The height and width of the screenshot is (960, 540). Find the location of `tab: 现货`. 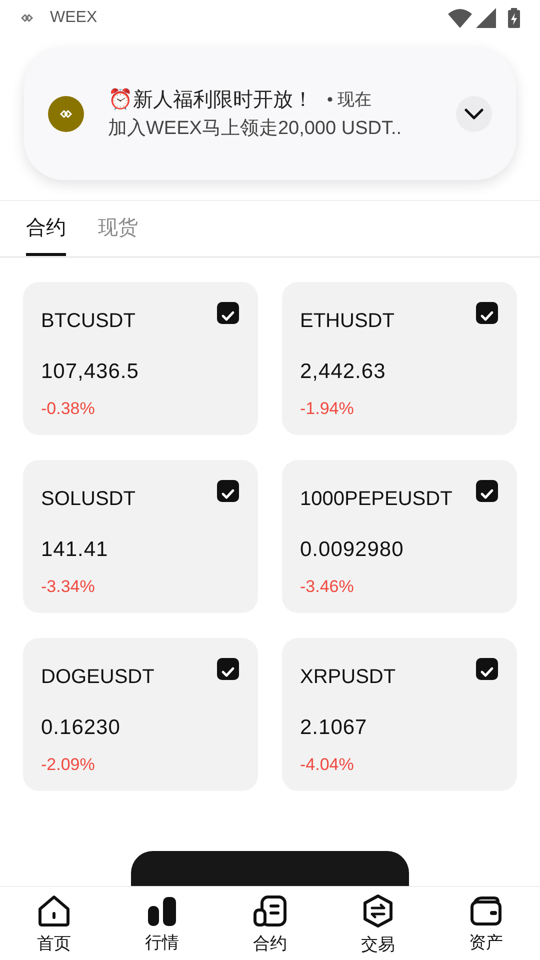

tab: 现货 is located at coordinates (118, 228).